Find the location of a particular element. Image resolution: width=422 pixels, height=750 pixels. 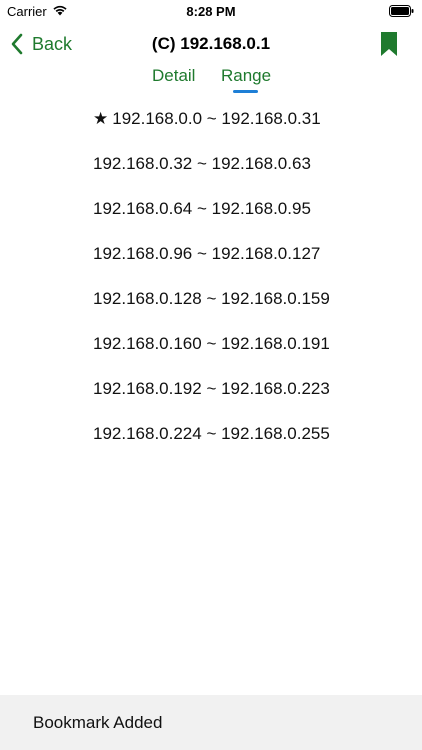

range-label: 192.168.0.192 ~ 192.168.0.223 is located at coordinates (211, 388).